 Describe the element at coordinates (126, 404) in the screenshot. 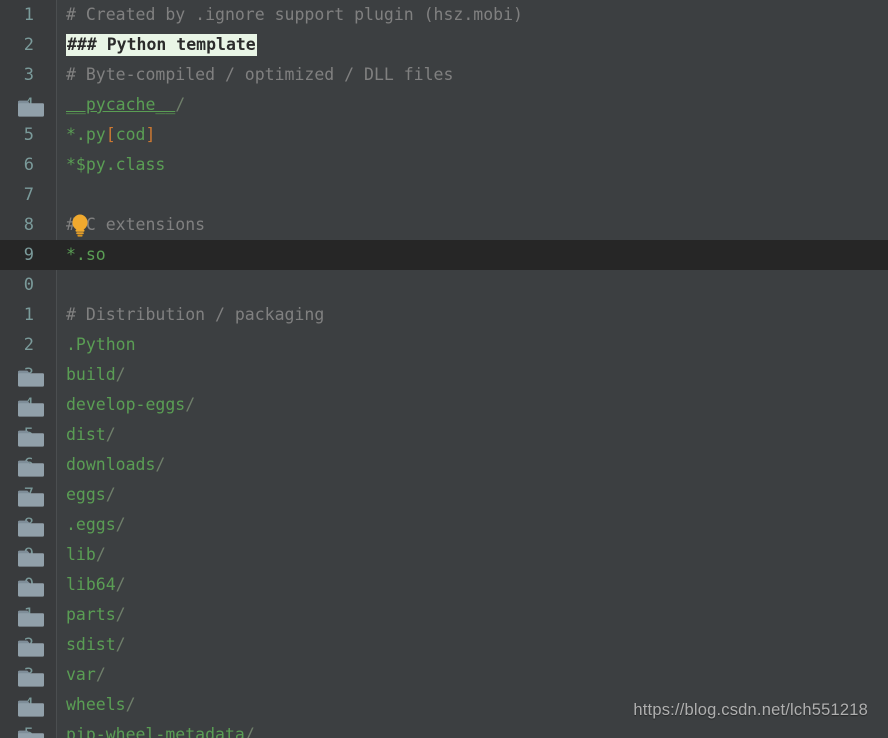

I see `code-token: develop-eggs` at that location.